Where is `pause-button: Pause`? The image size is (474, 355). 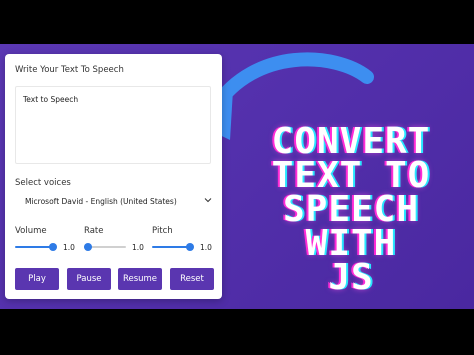
pause-button: Pause is located at coordinates (89, 279).